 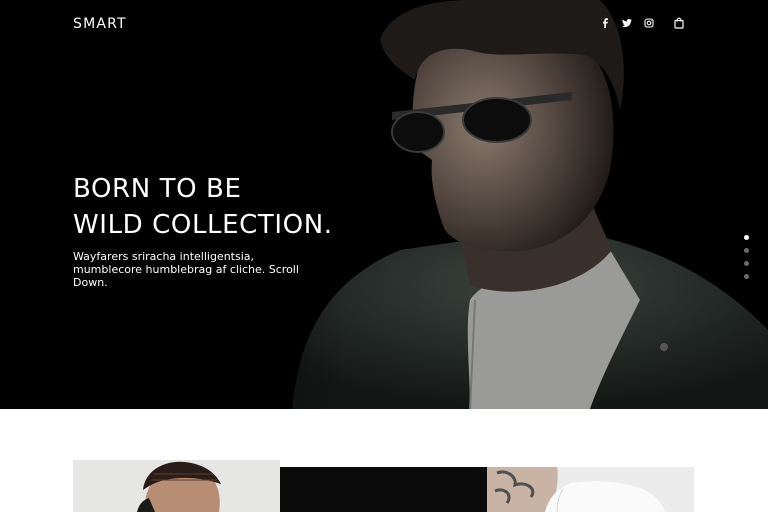 I want to click on facebook-icon, so click(x=605, y=23).